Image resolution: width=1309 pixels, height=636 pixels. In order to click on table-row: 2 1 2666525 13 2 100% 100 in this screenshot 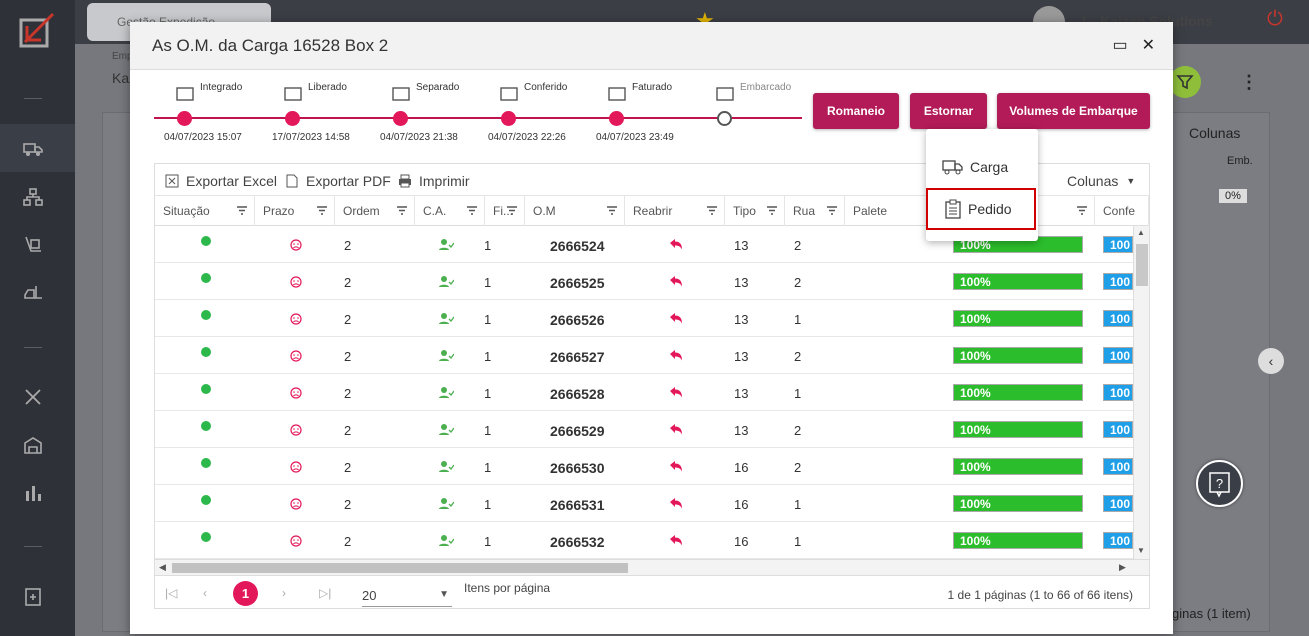, I will do `click(644, 281)`.